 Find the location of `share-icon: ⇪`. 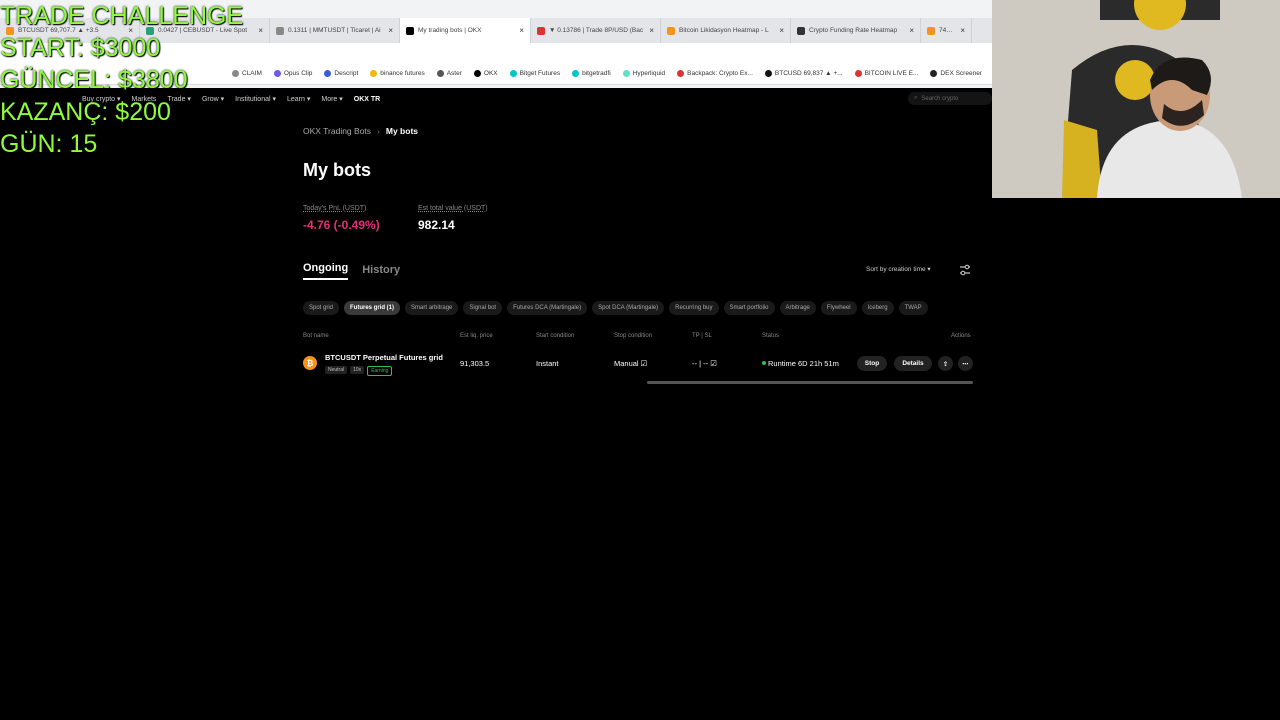

share-icon: ⇪ is located at coordinates (945, 363).